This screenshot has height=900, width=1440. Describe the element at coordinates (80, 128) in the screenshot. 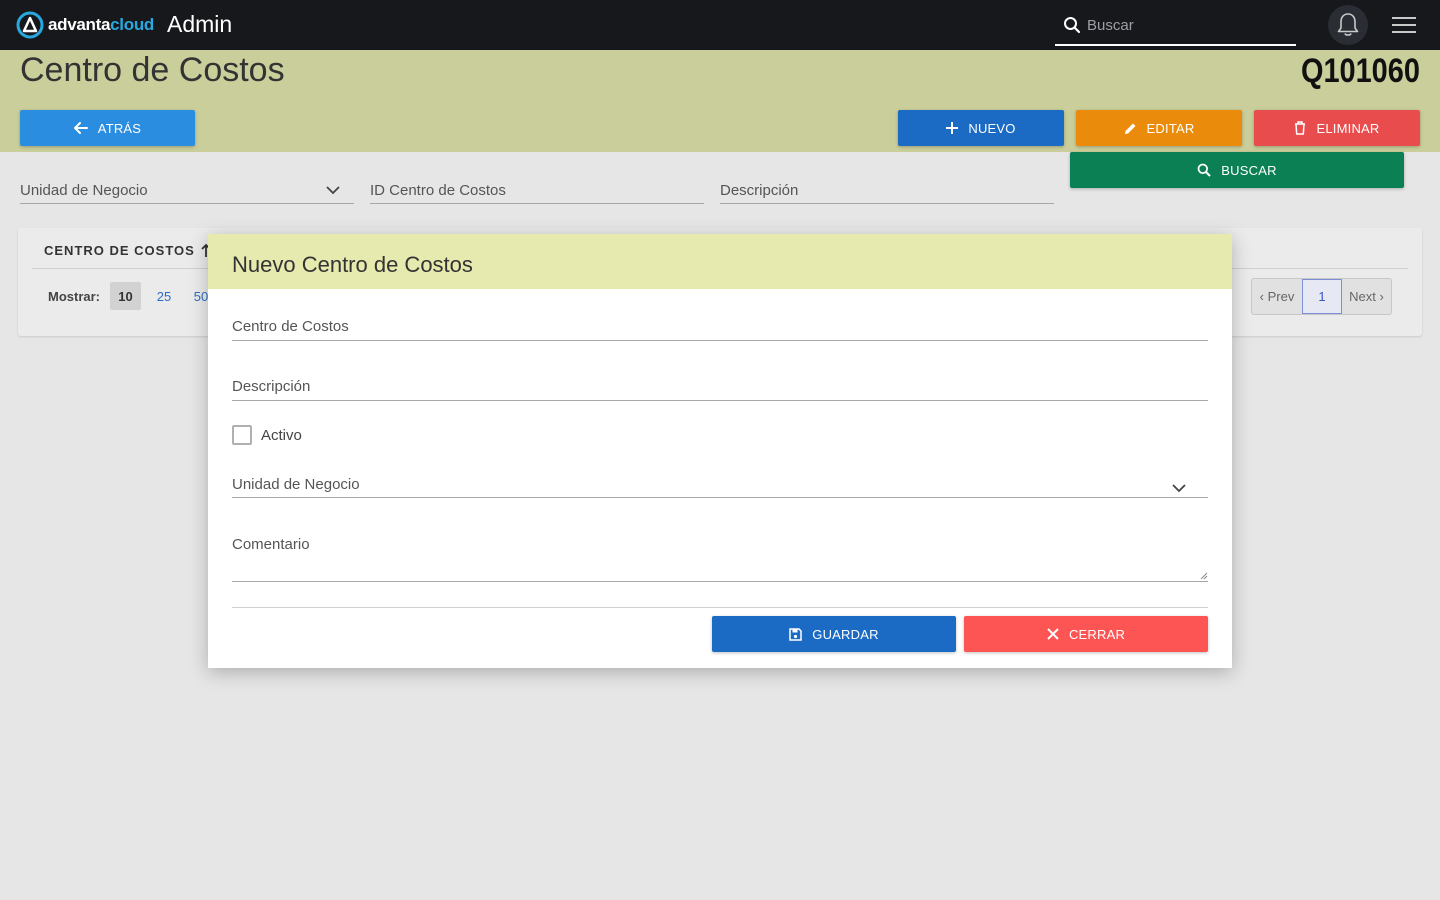

I see `arrow-left-icon` at that location.